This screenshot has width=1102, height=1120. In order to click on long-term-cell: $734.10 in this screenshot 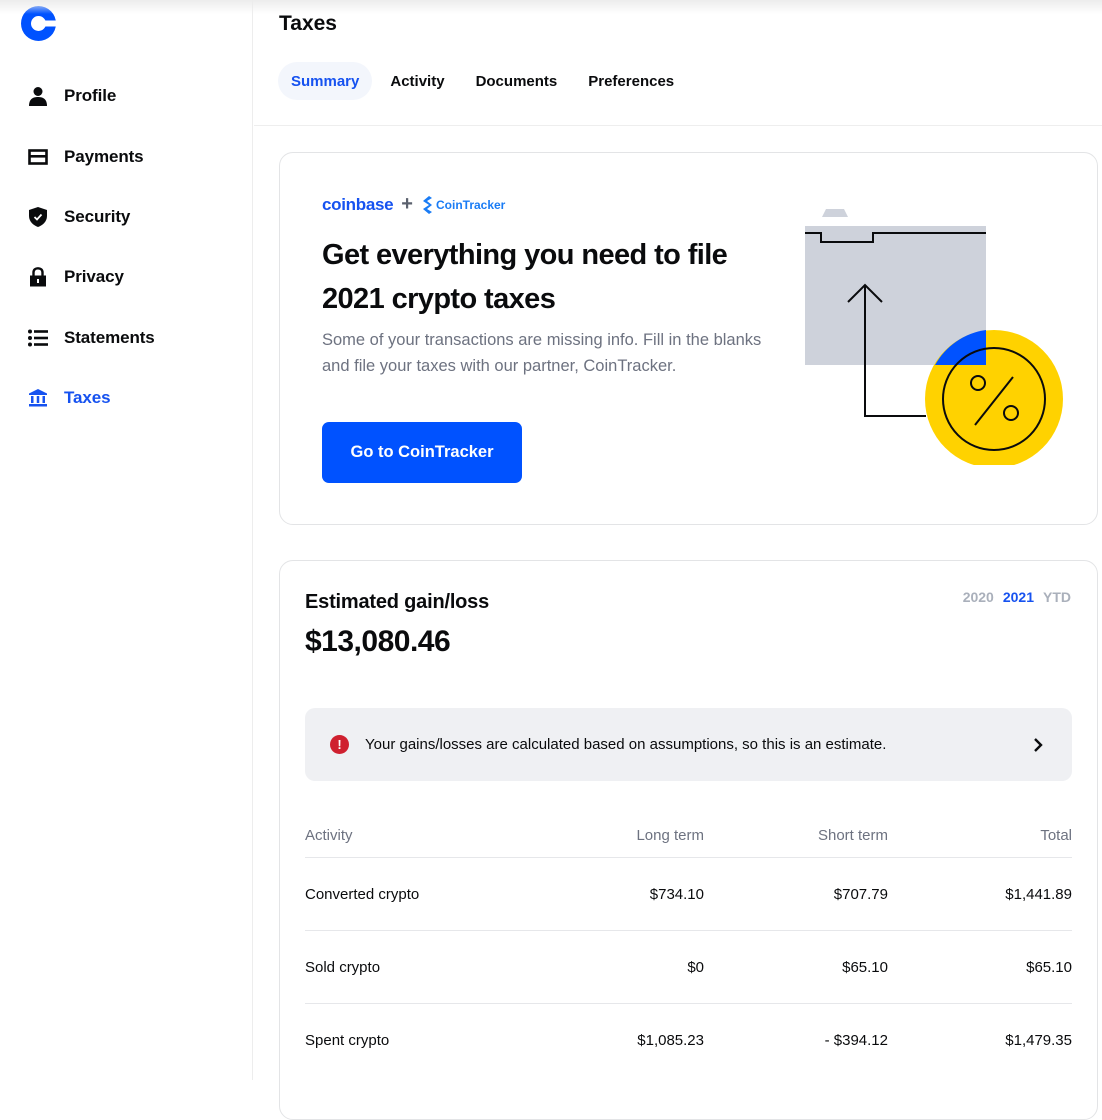, I will do `click(676, 894)`.